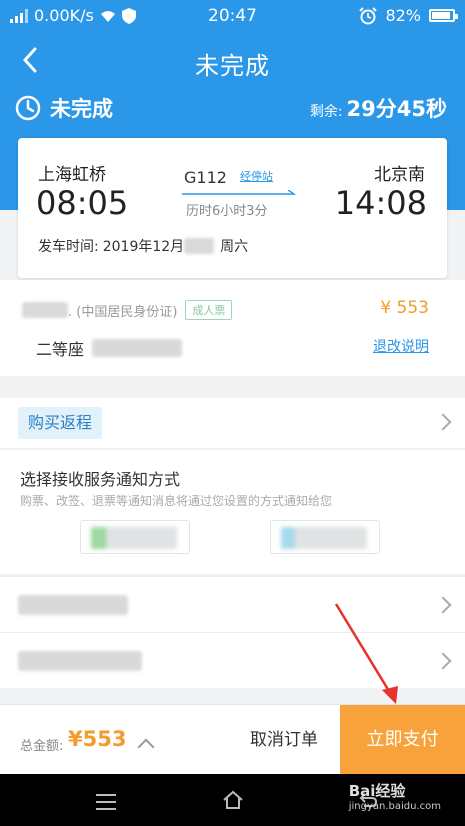 The width and height of the screenshot is (465, 826). What do you see at coordinates (28, 108) in the screenshot?
I see `clock-icon` at bounding box center [28, 108].